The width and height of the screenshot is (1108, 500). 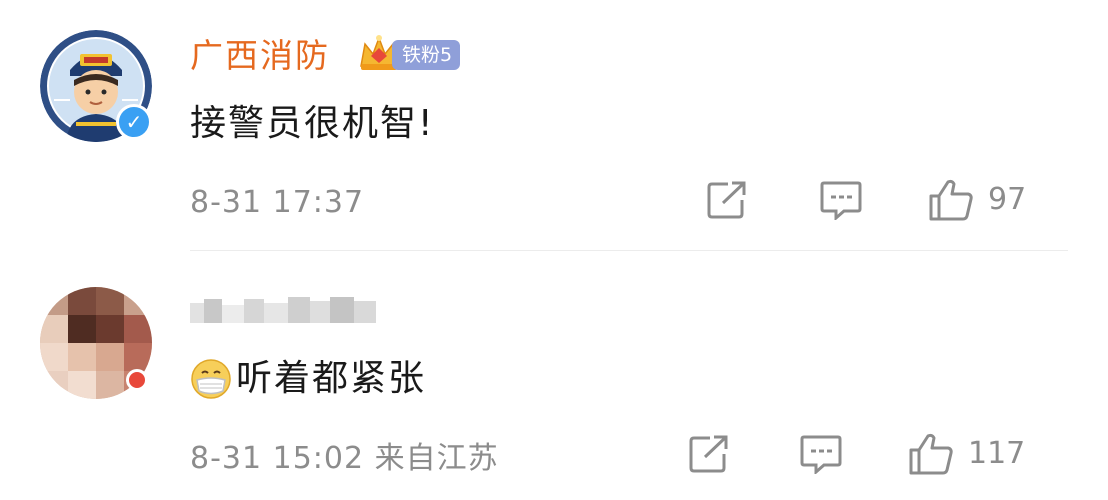 I want to click on comment-text: 听着都紧张, so click(x=308, y=379).